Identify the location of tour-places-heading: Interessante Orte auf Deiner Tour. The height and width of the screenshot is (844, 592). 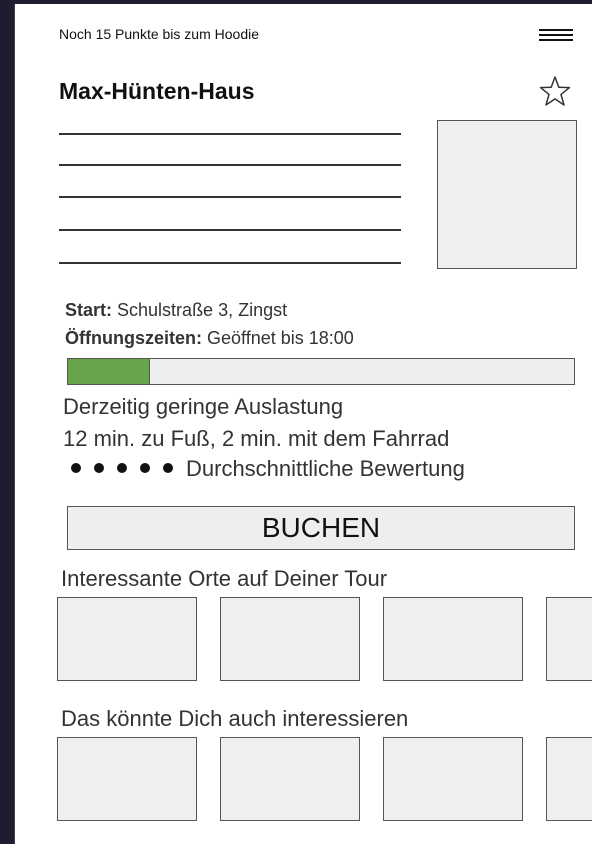
(224, 578).